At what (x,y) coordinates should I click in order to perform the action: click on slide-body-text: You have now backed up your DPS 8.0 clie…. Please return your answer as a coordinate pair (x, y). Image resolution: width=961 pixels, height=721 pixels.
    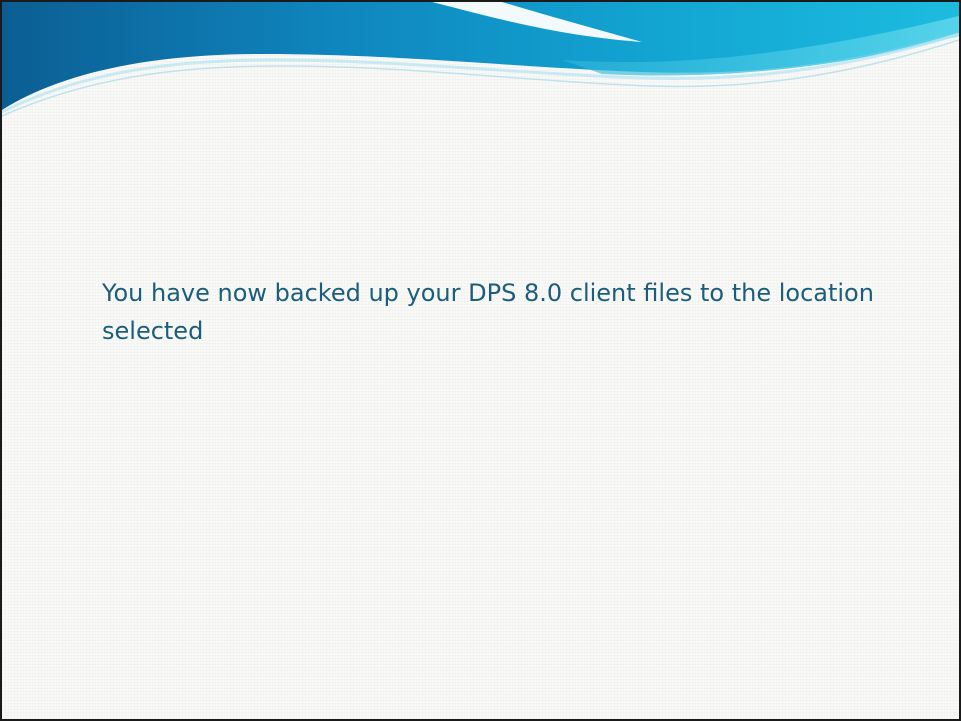
    Looking at the image, I should click on (488, 312).